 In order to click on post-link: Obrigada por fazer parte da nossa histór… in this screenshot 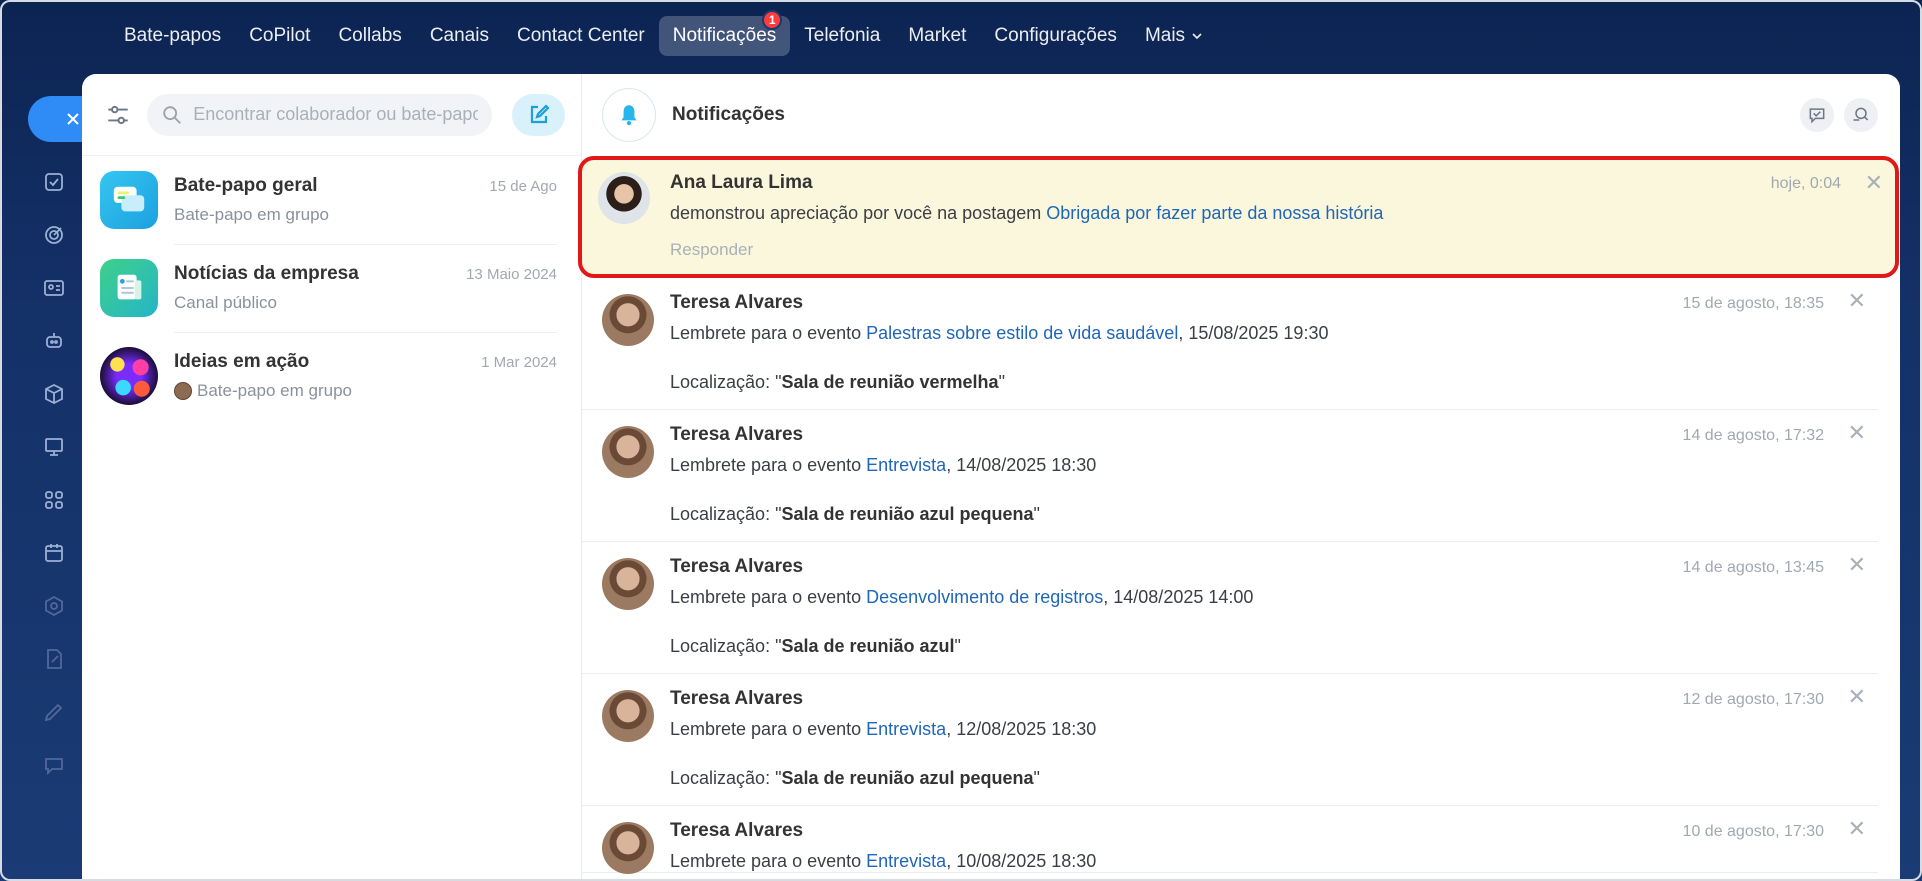, I will do `click(1214, 213)`.